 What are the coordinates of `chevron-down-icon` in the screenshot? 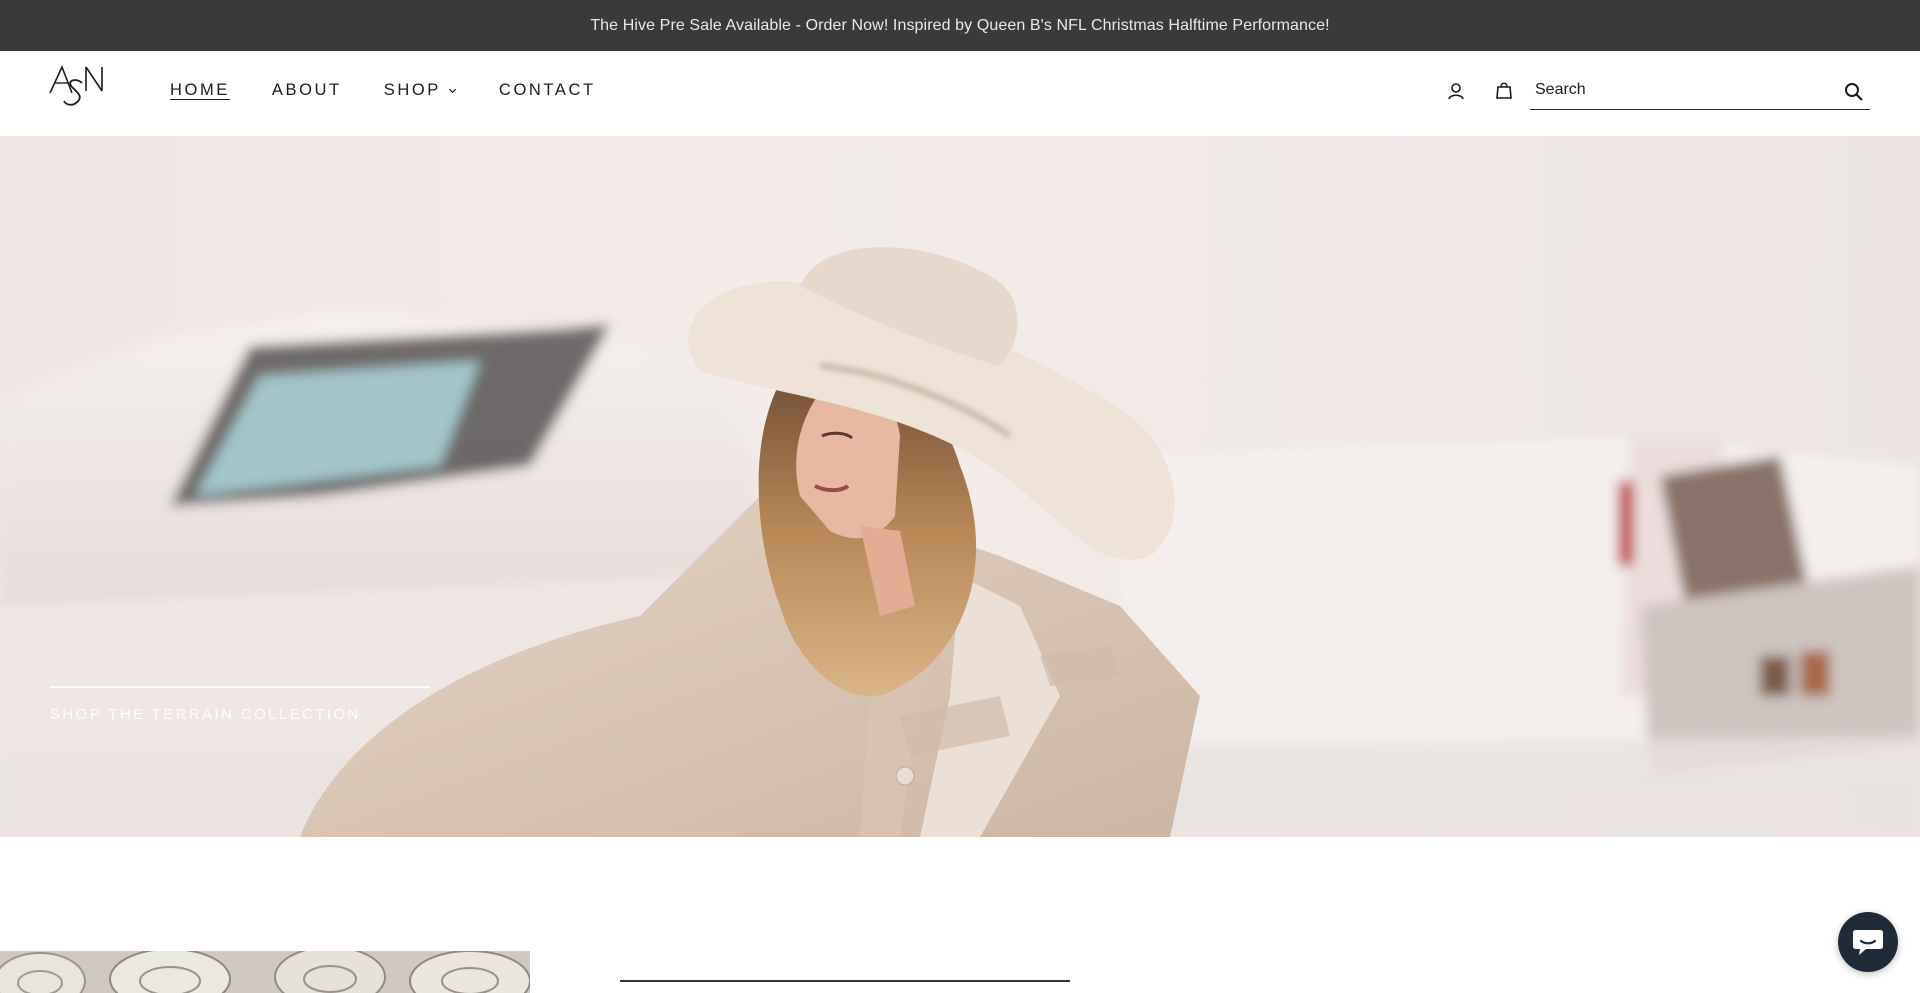 It's located at (452, 91).